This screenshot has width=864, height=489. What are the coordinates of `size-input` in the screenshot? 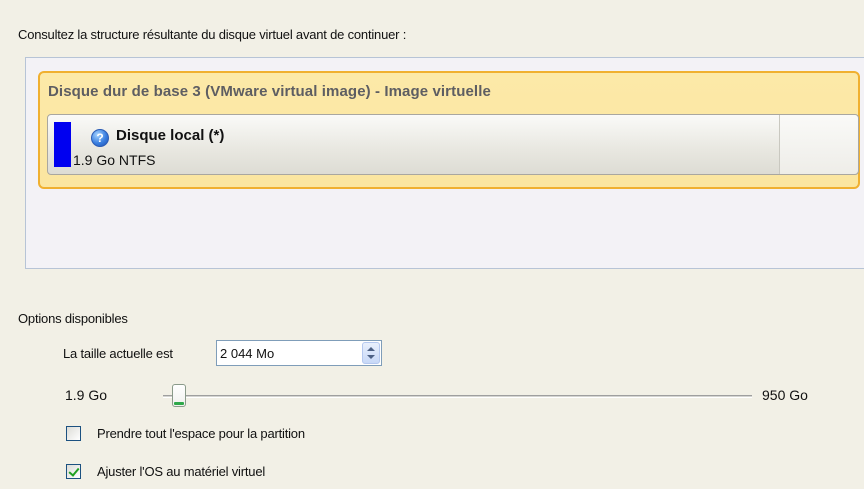 It's located at (288, 353).